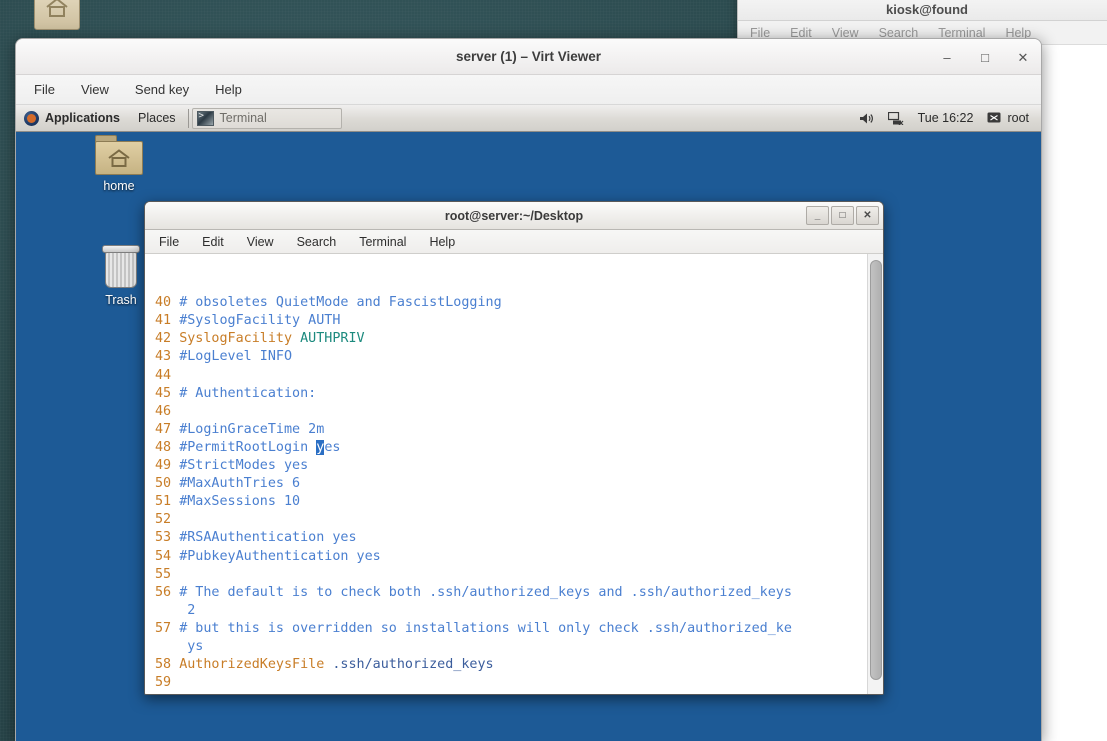  I want to click on host-terminal-title: kiosk@found, so click(922, 10).